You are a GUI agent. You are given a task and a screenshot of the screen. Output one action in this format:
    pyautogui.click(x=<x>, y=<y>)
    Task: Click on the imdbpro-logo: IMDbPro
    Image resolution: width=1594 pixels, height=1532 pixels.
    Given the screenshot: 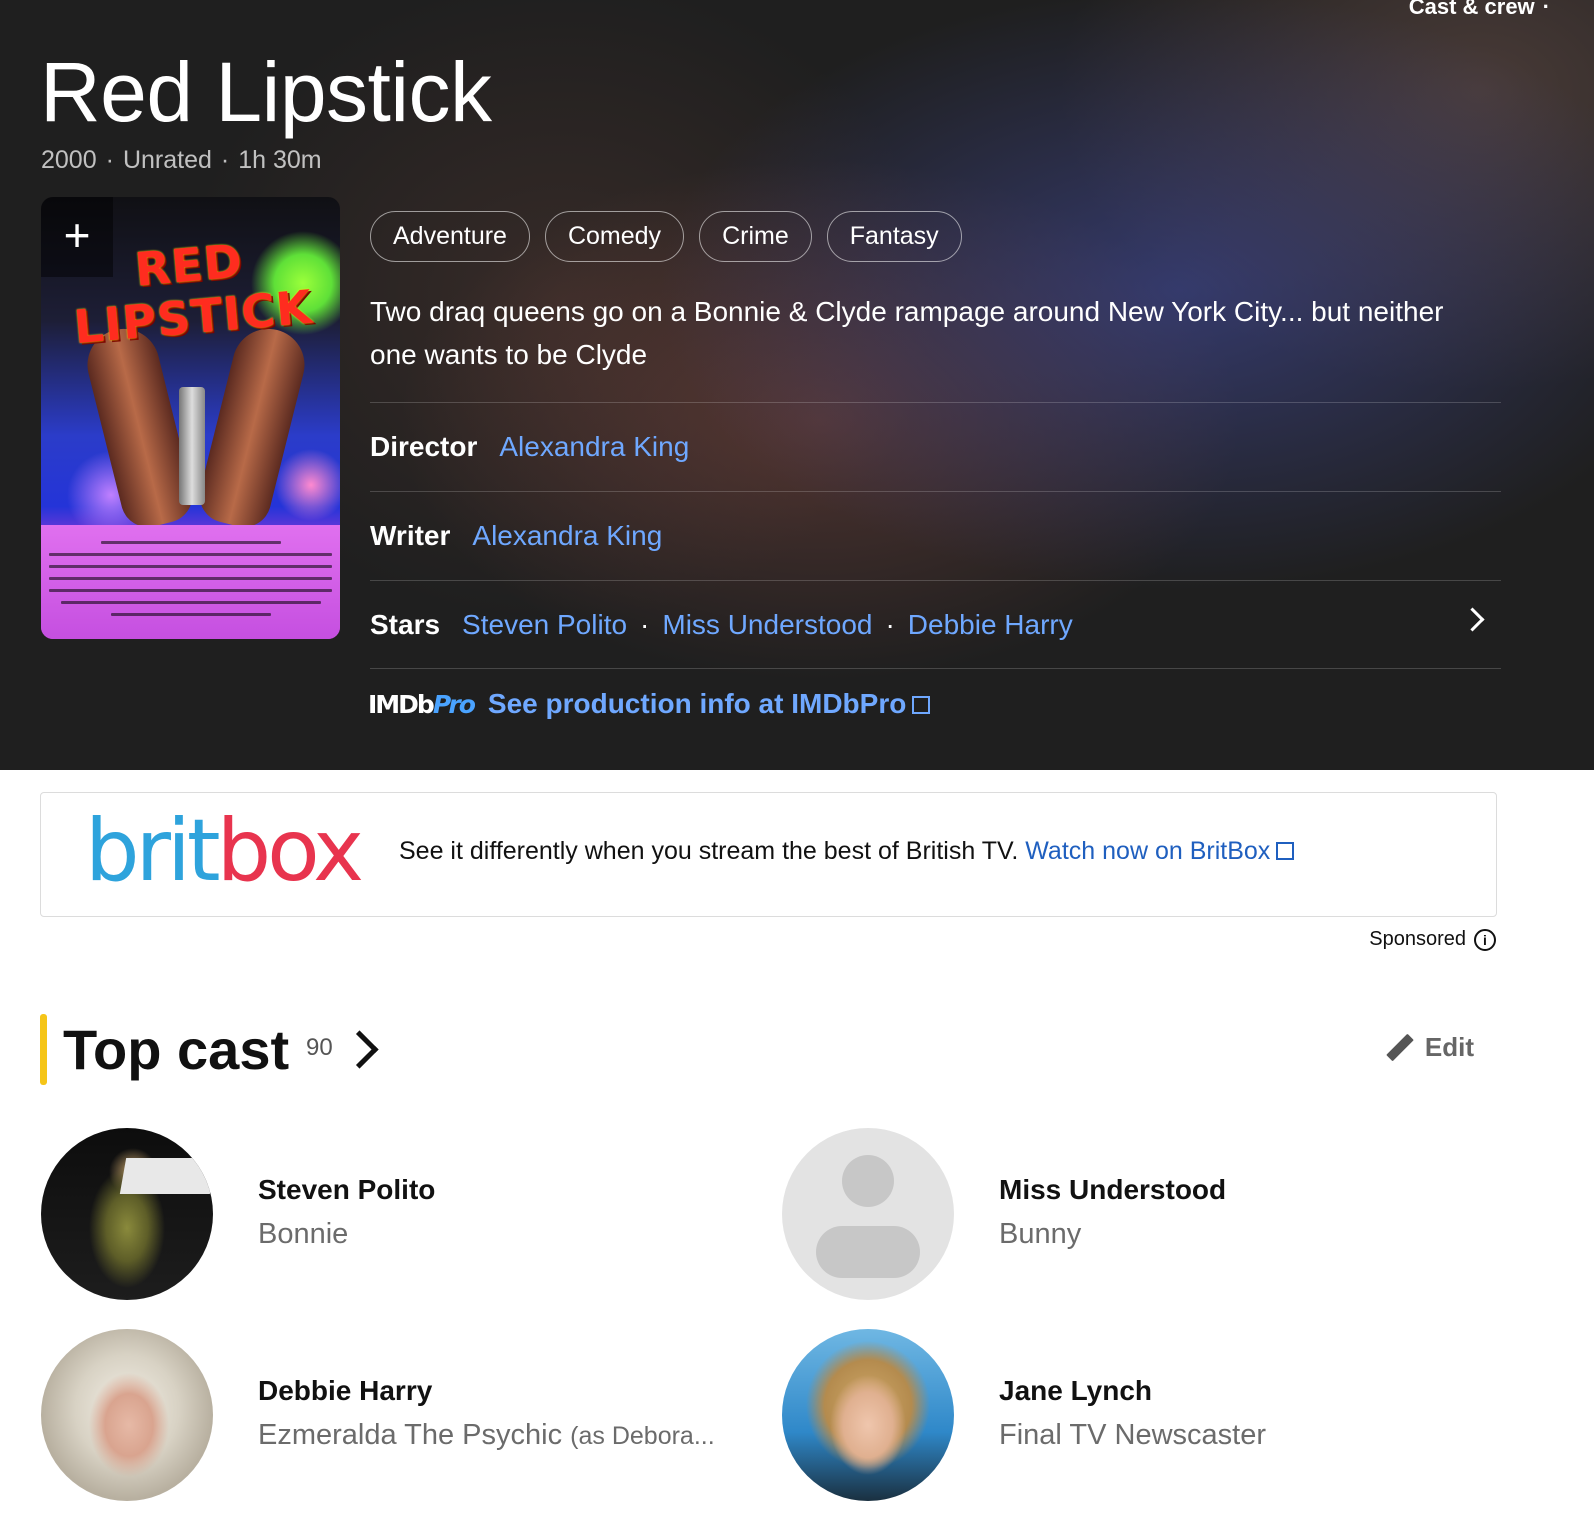 What is the action you would take?
    pyautogui.click(x=422, y=704)
    